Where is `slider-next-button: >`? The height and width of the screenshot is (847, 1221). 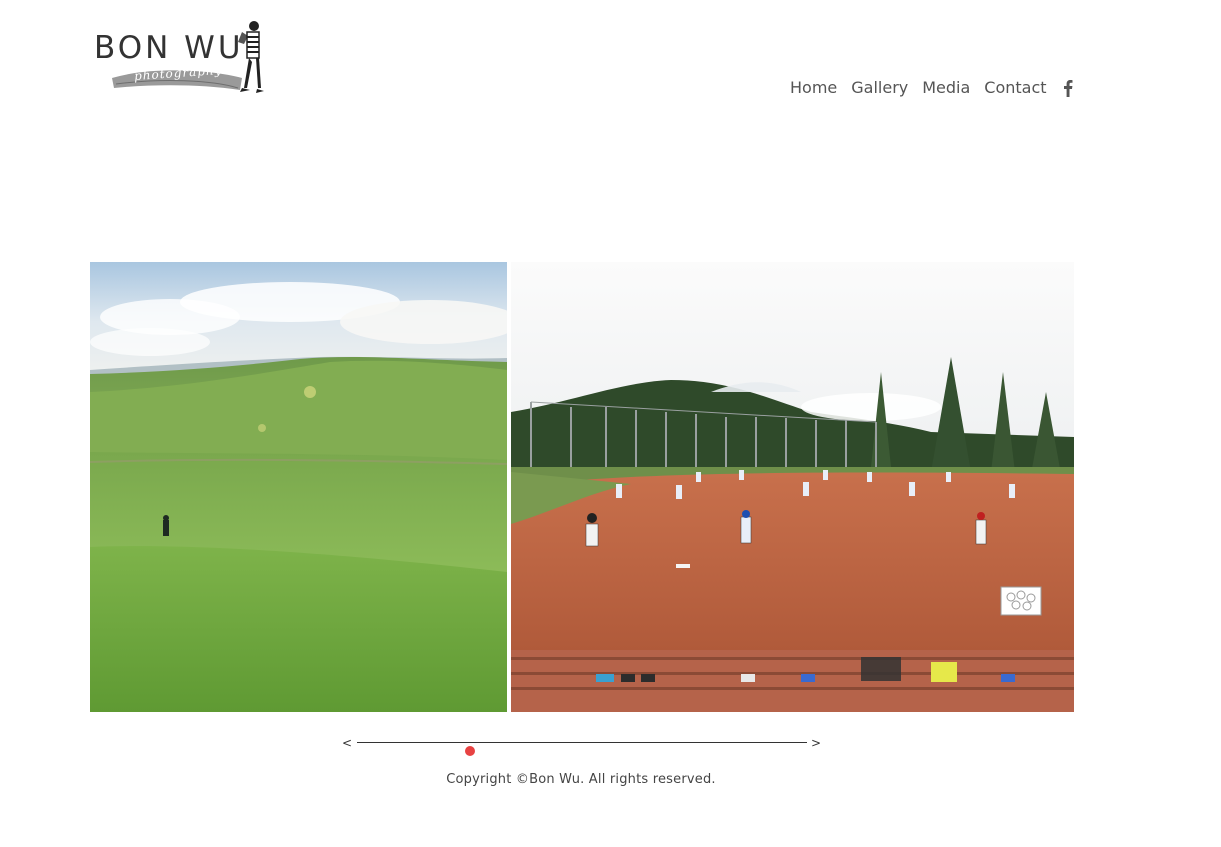
slider-next-button: > is located at coordinates (816, 743).